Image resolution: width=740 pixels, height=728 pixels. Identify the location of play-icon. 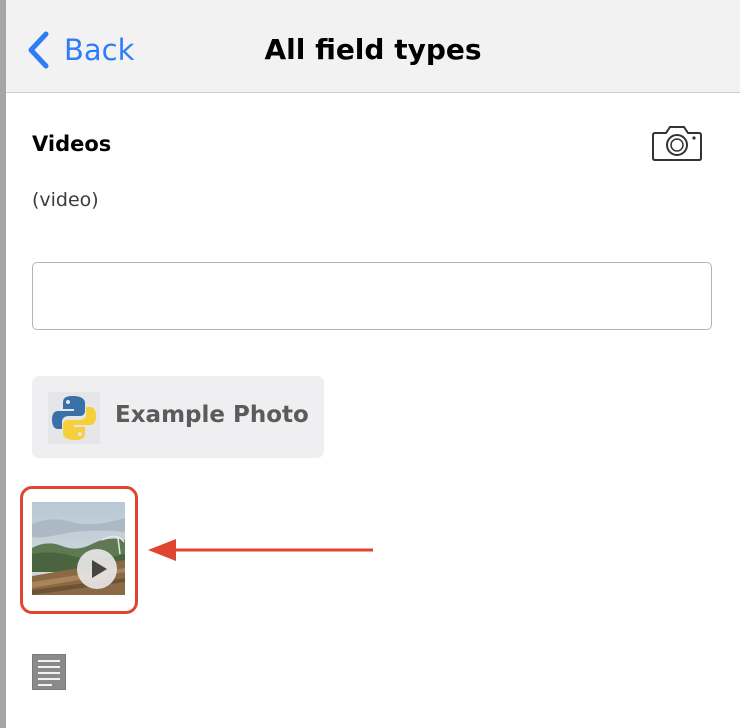
(97, 571).